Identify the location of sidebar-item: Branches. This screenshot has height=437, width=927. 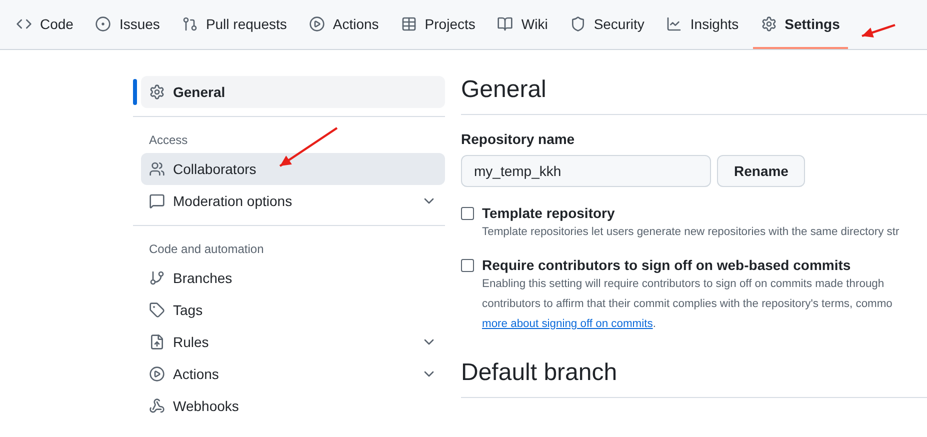
(293, 278).